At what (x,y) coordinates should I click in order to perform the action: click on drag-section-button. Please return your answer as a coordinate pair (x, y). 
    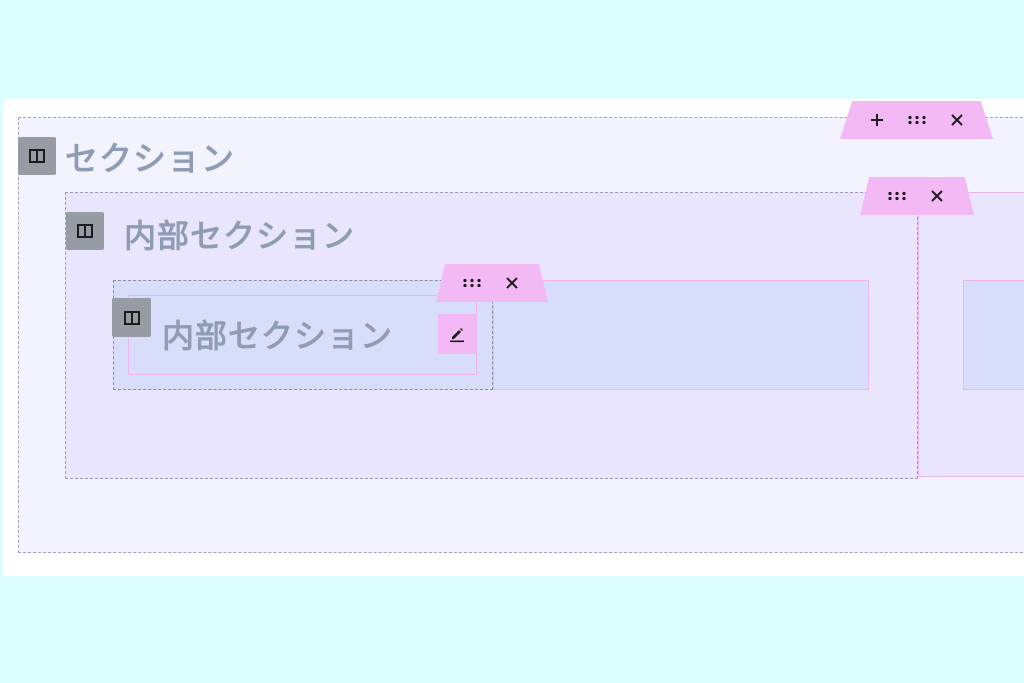
    Looking at the image, I should click on (917, 120).